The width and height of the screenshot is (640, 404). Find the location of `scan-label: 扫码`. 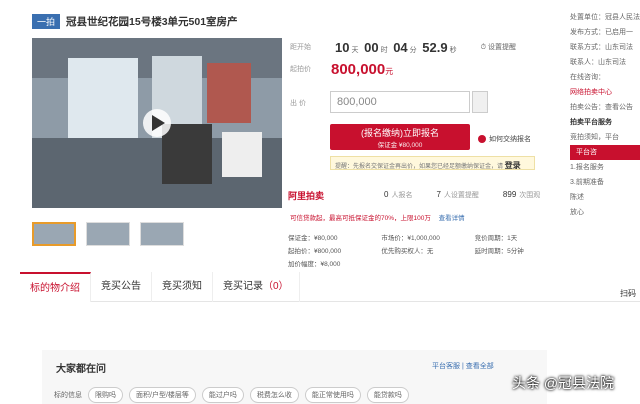

scan-label: 扫码 is located at coordinates (628, 293).